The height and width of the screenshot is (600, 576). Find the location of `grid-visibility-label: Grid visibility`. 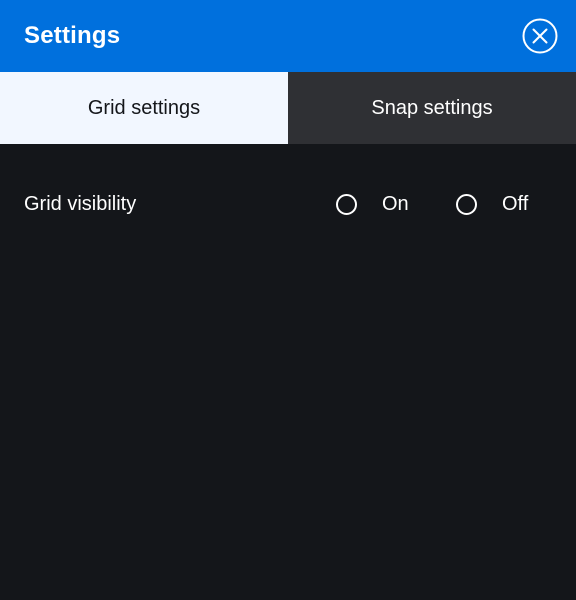

grid-visibility-label: Grid visibility is located at coordinates (80, 204).